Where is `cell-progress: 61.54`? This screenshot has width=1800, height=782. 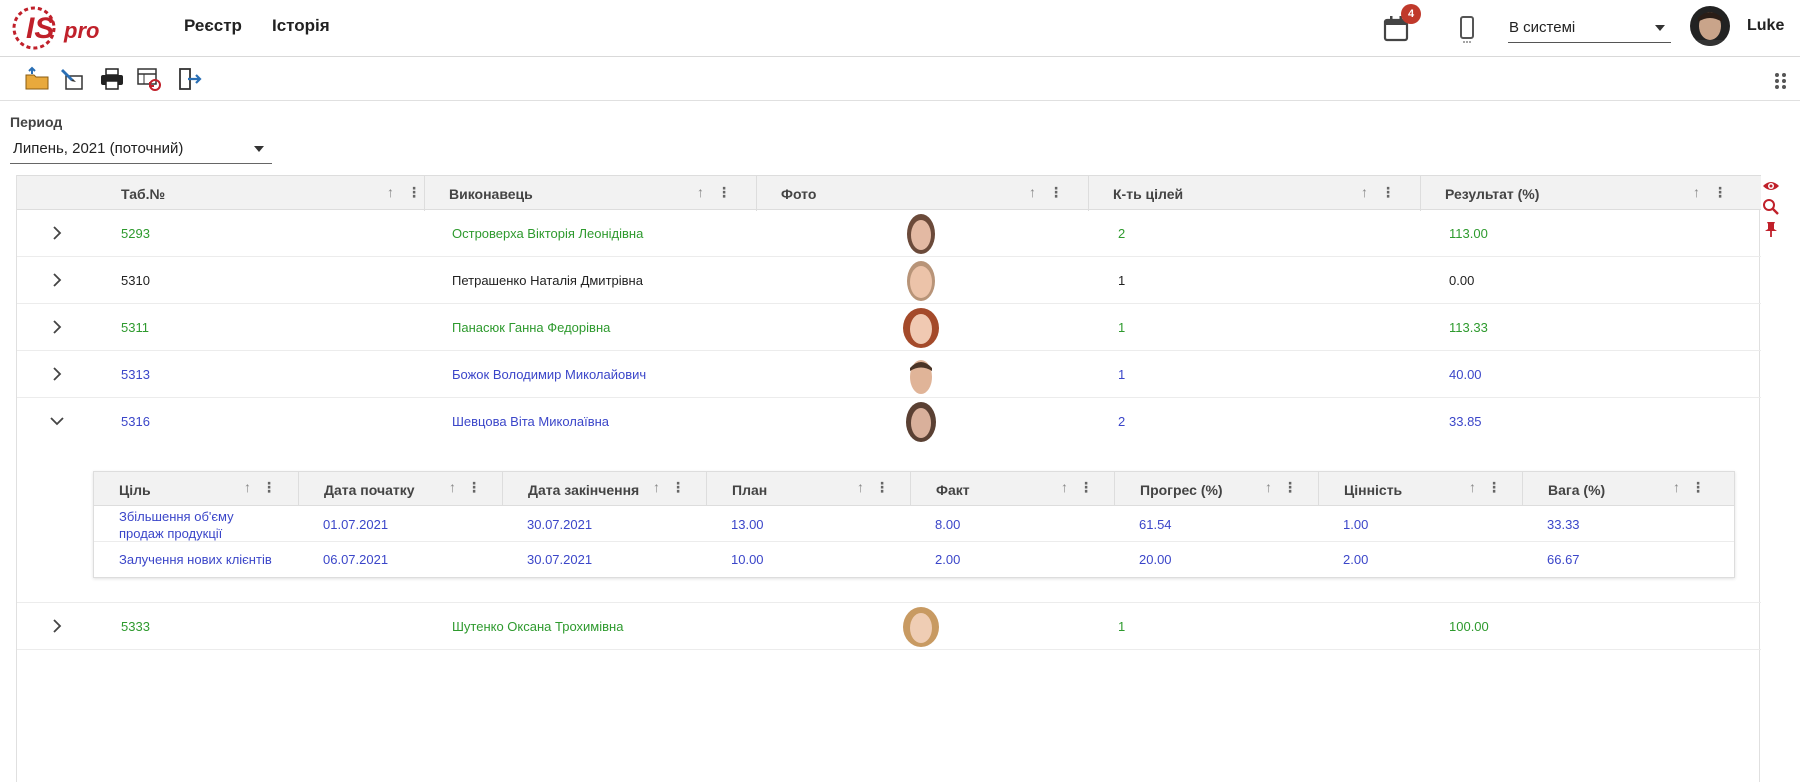
cell-progress: 61.54 is located at coordinates (1155, 524).